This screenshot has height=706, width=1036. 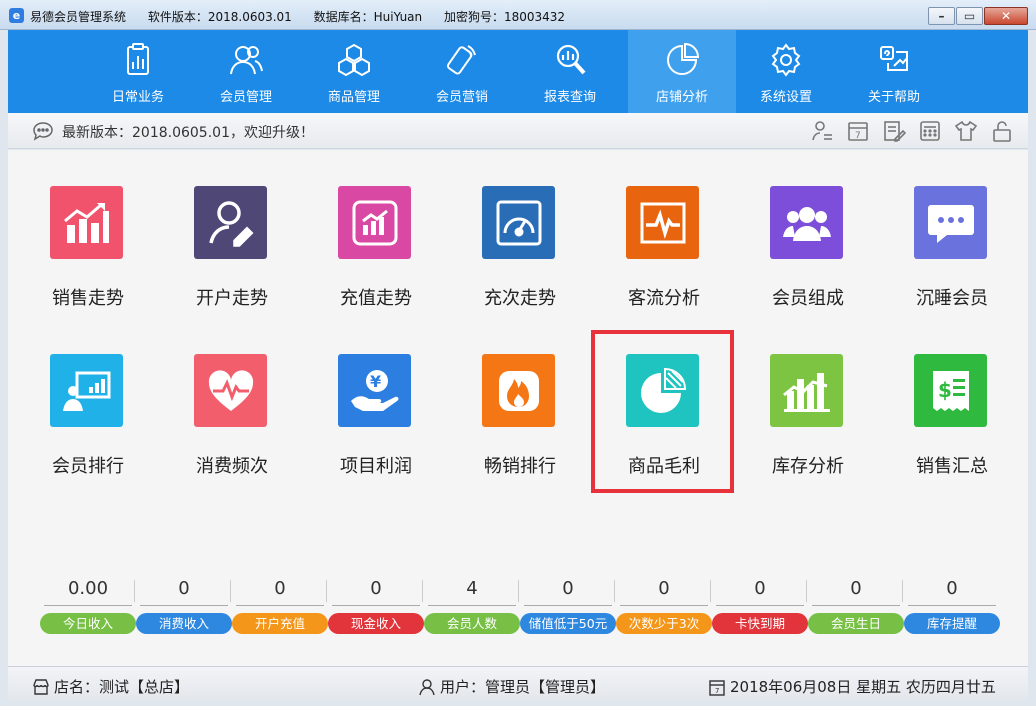 I want to click on stat-member-birthday: 0 会员生日, so click(x=856, y=606).